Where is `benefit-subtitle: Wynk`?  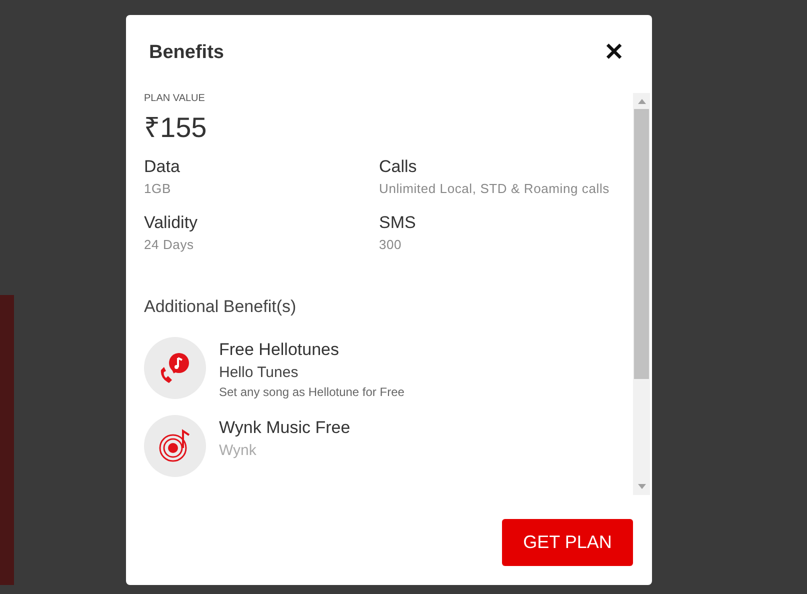
benefit-subtitle: Wynk is located at coordinates (238, 450).